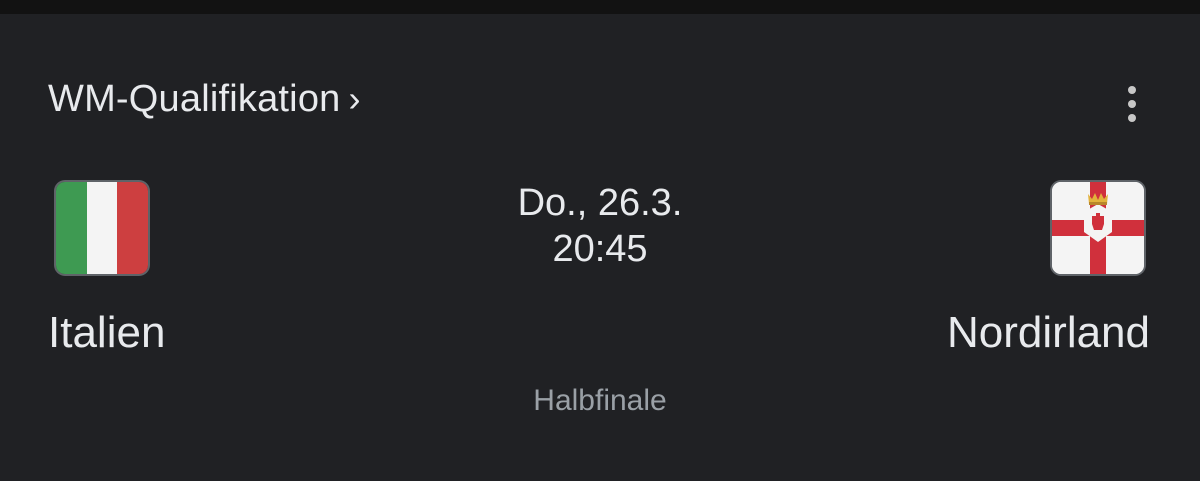 This screenshot has height=481, width=1200. I want to click on more-options-button, so click(1132, 104).